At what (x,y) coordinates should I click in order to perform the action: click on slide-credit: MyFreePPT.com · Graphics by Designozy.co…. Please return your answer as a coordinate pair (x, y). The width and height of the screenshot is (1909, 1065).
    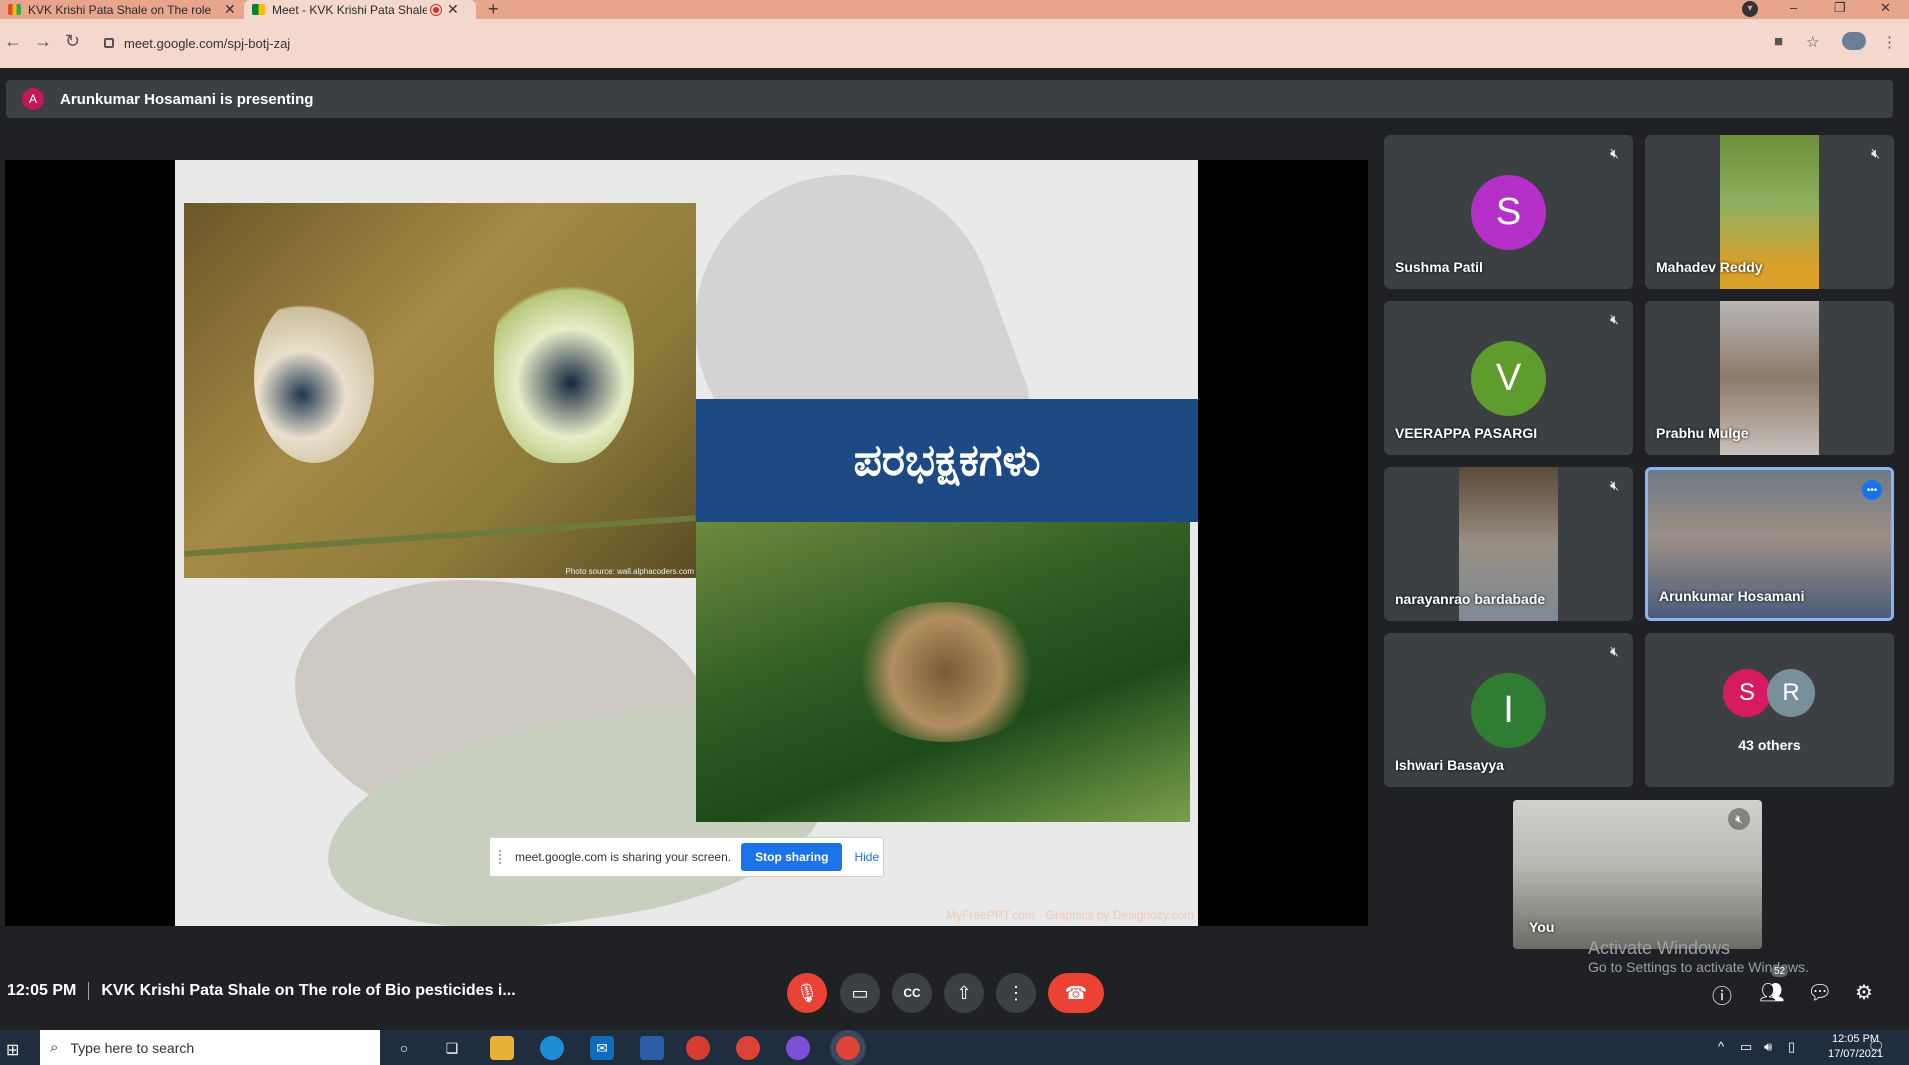
    Looking at the image, I should click on (1070, 915).